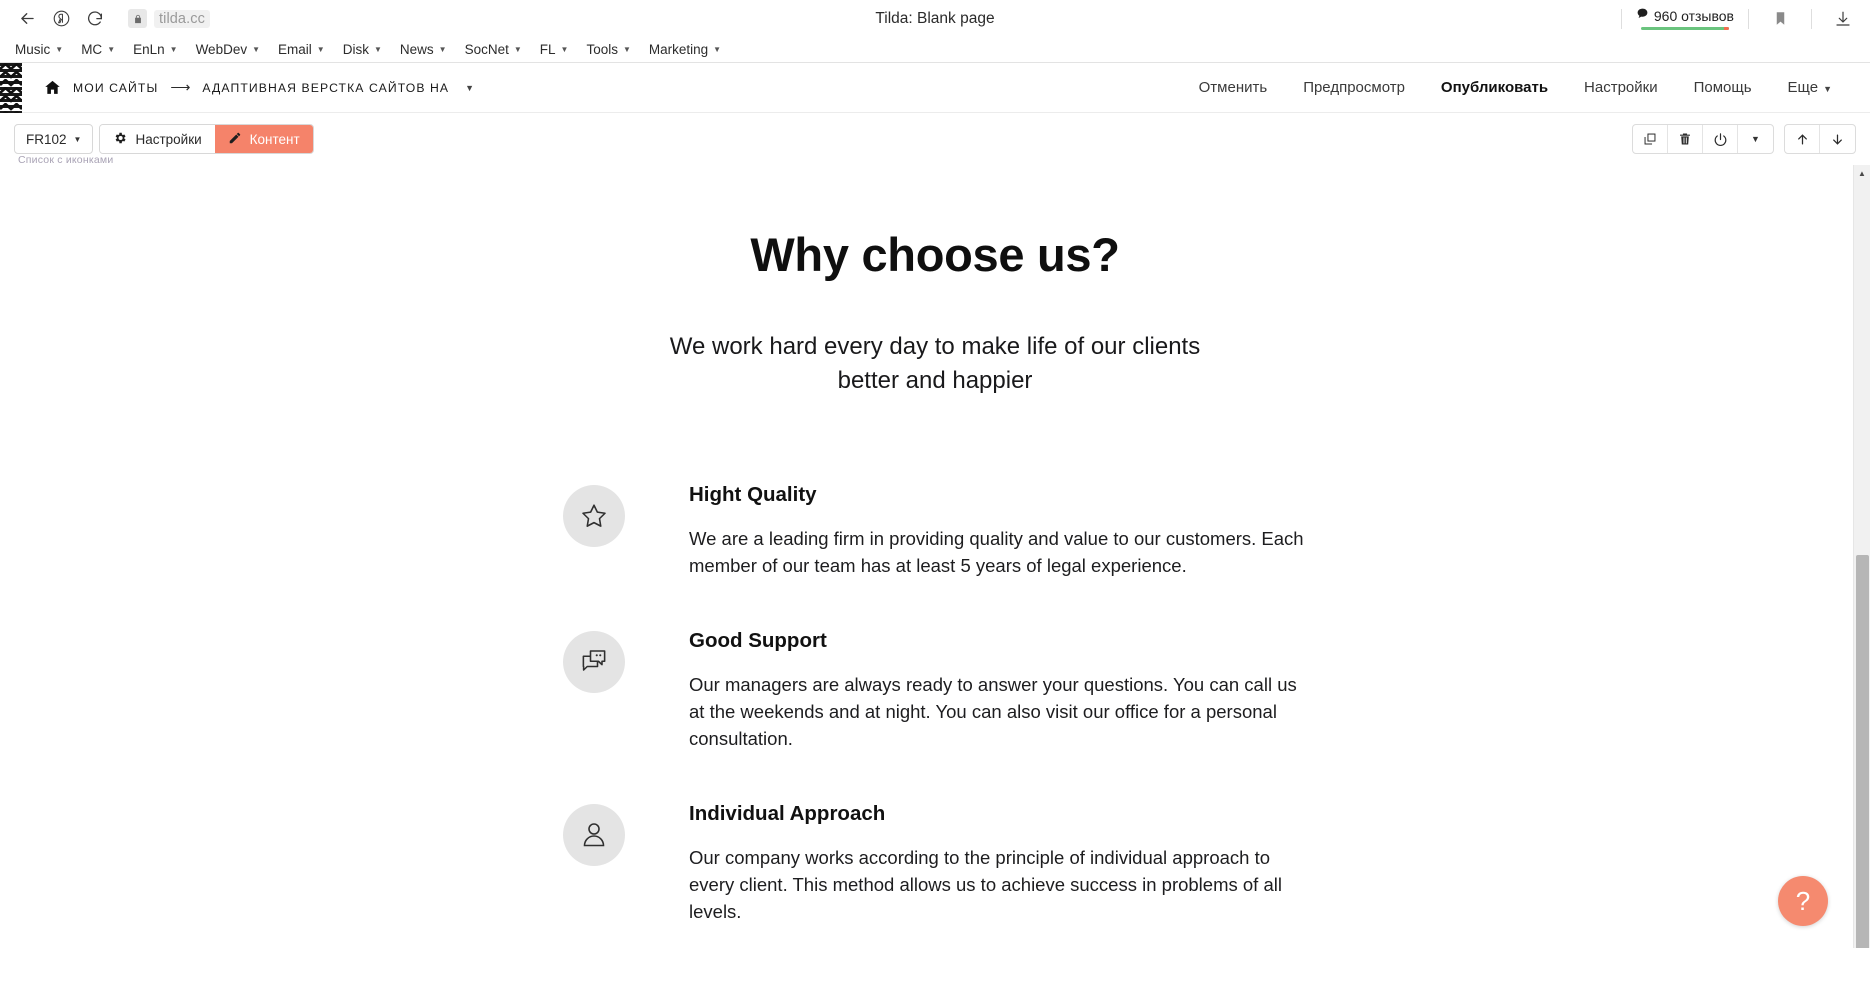 The image size is (1870, 996). I want to click on block-content-label: Контент, so click(274, 139).